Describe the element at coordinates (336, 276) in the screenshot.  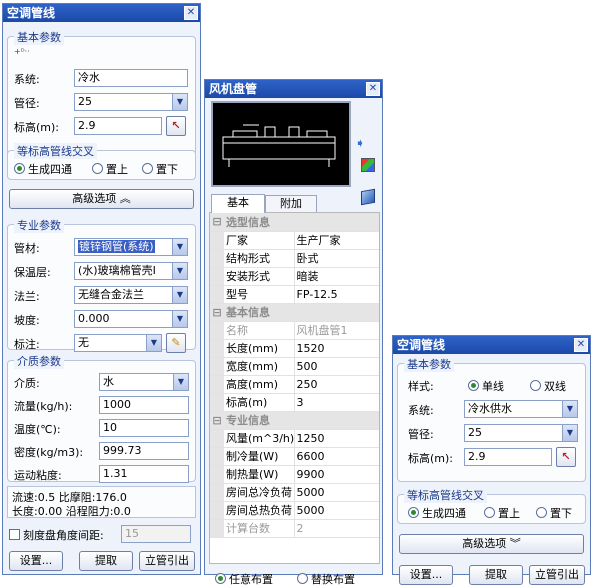
I see `property-value: 暗装` at that location.